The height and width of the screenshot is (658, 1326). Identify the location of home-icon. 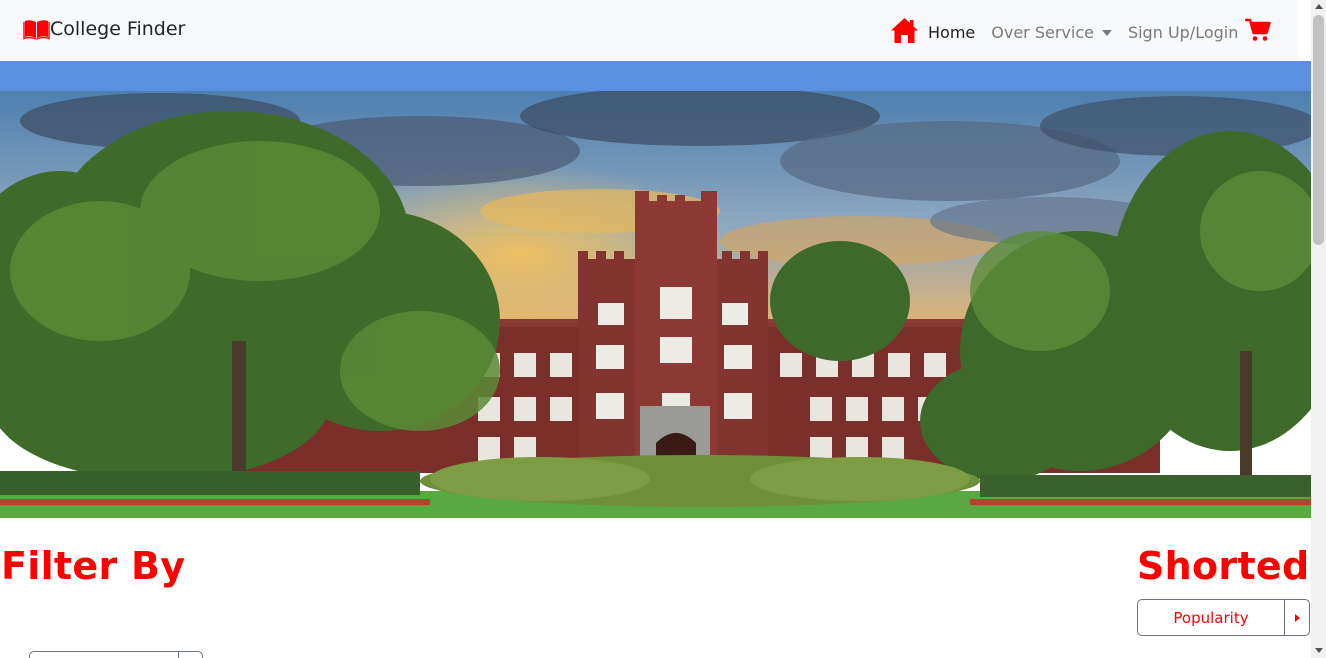
(904, 32).